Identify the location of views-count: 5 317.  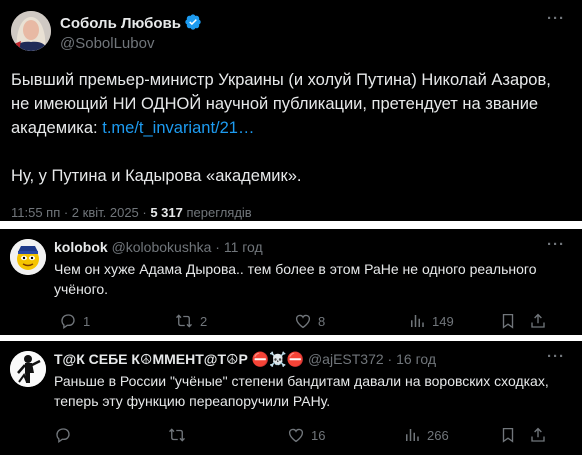
(166, 212).